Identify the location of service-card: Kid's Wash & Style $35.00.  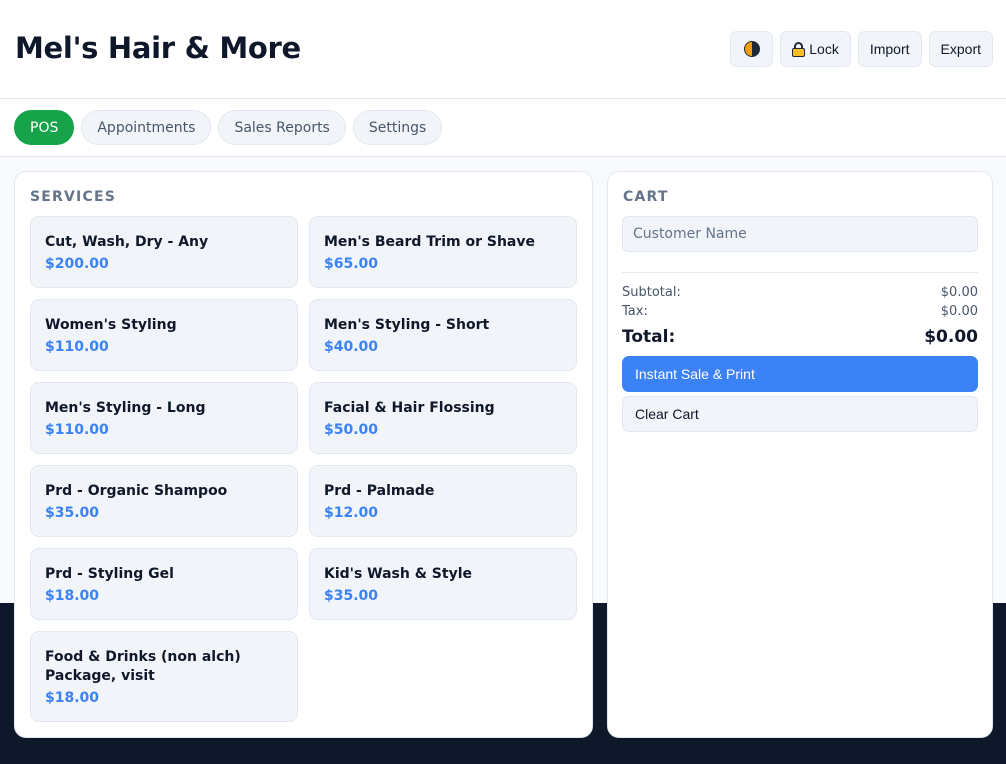
(443, 584).